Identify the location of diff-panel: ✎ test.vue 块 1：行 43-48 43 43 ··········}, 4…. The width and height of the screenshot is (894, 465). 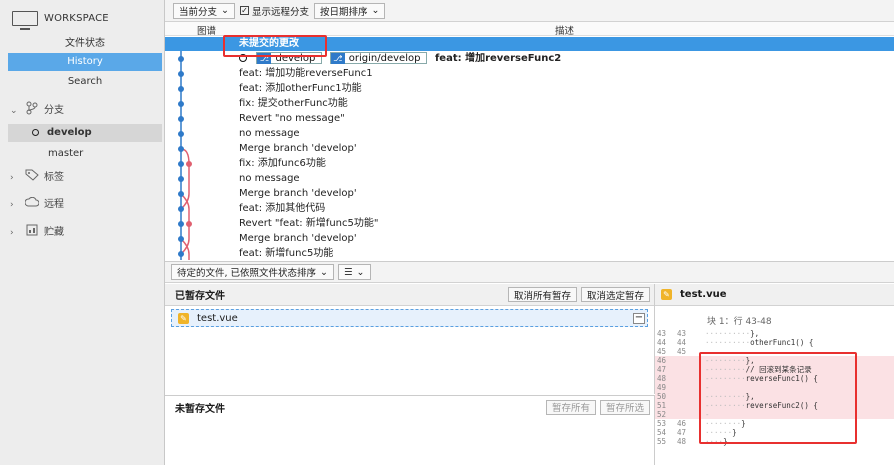
(774, 374).